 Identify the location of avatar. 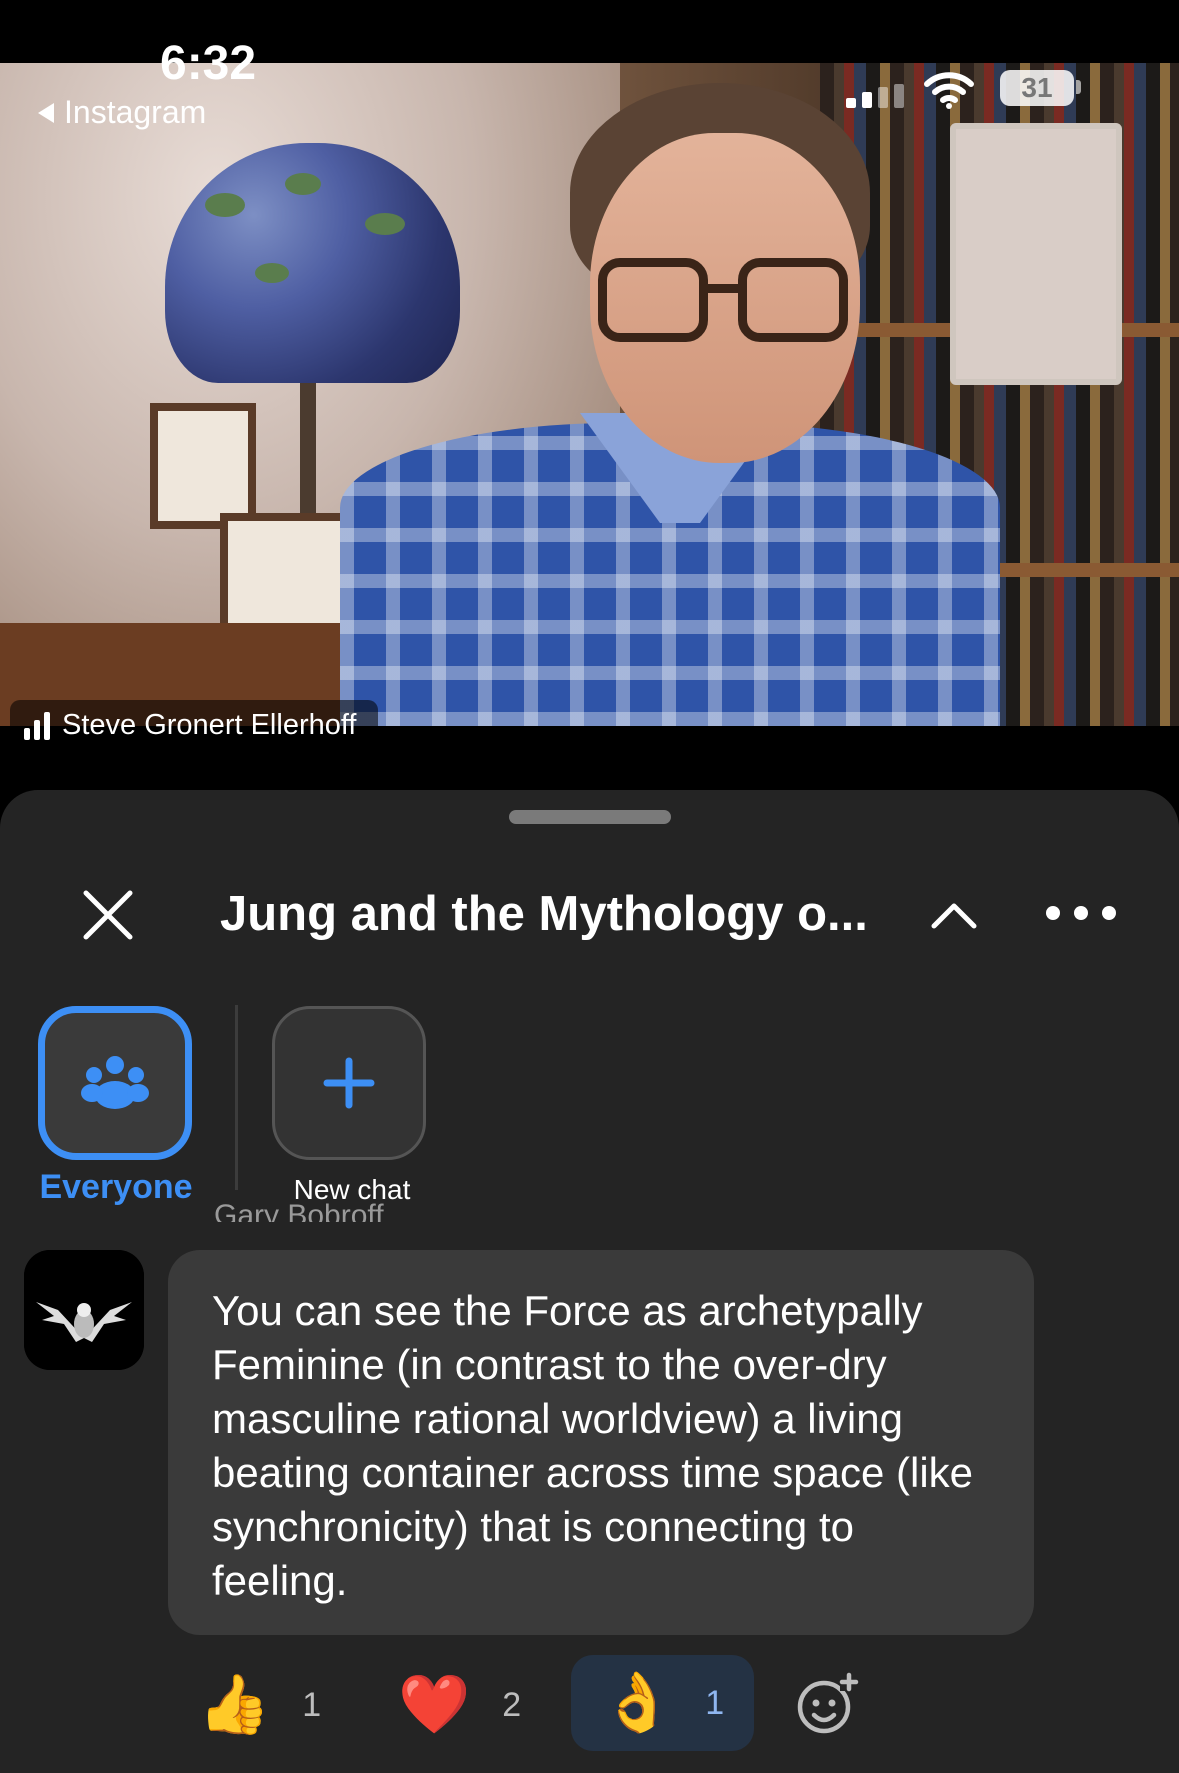
(84, 1310).